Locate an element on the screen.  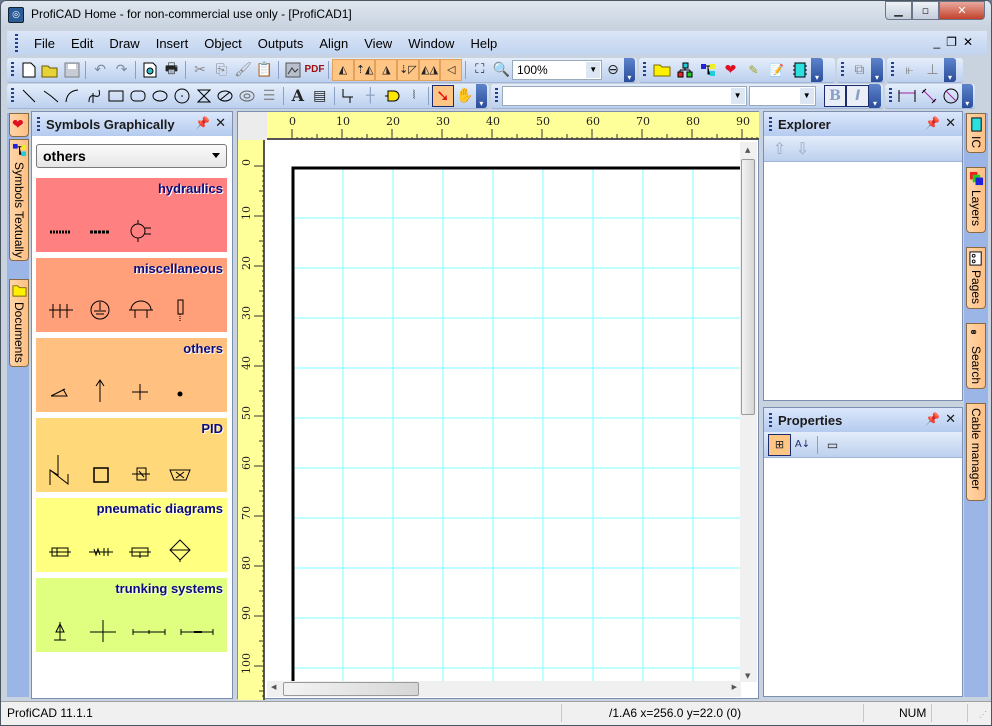
tree-icon is located at coordinates (684, 70).